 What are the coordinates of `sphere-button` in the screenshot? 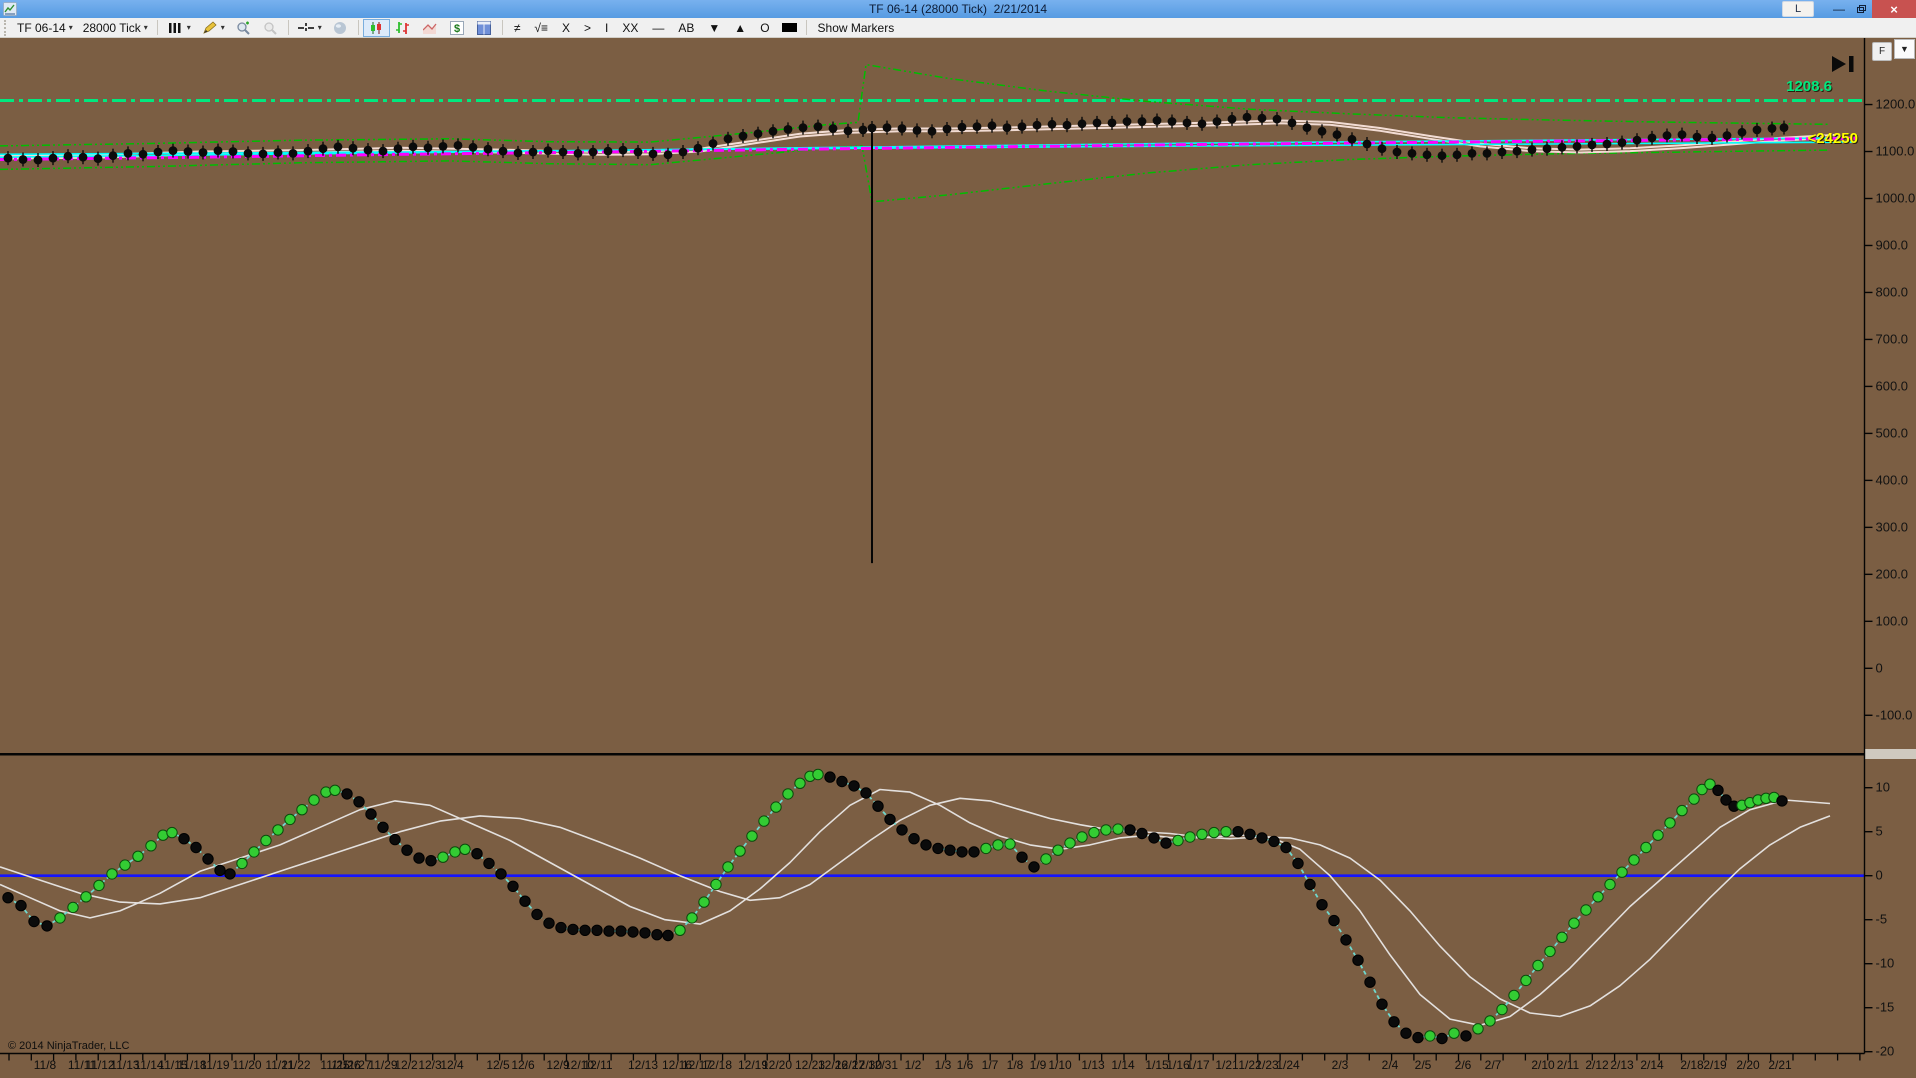 It's located at (340, 28).